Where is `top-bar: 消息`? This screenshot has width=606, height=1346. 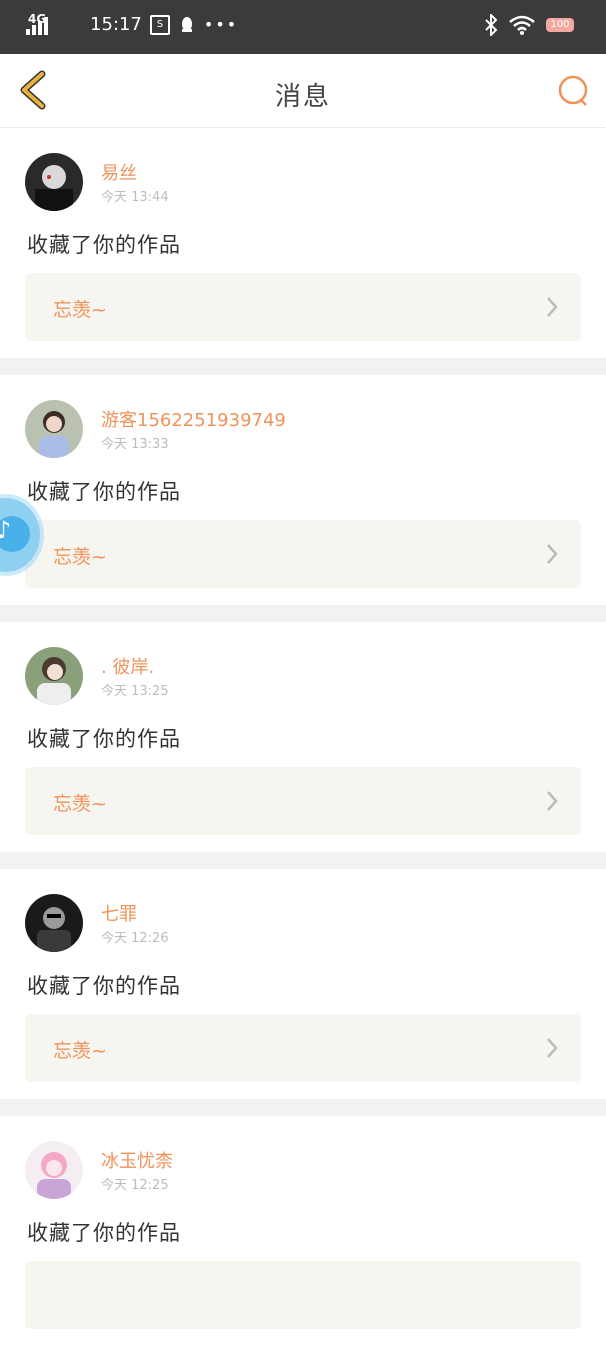 top-bar: 消息 is located at coordinates (303, 91).